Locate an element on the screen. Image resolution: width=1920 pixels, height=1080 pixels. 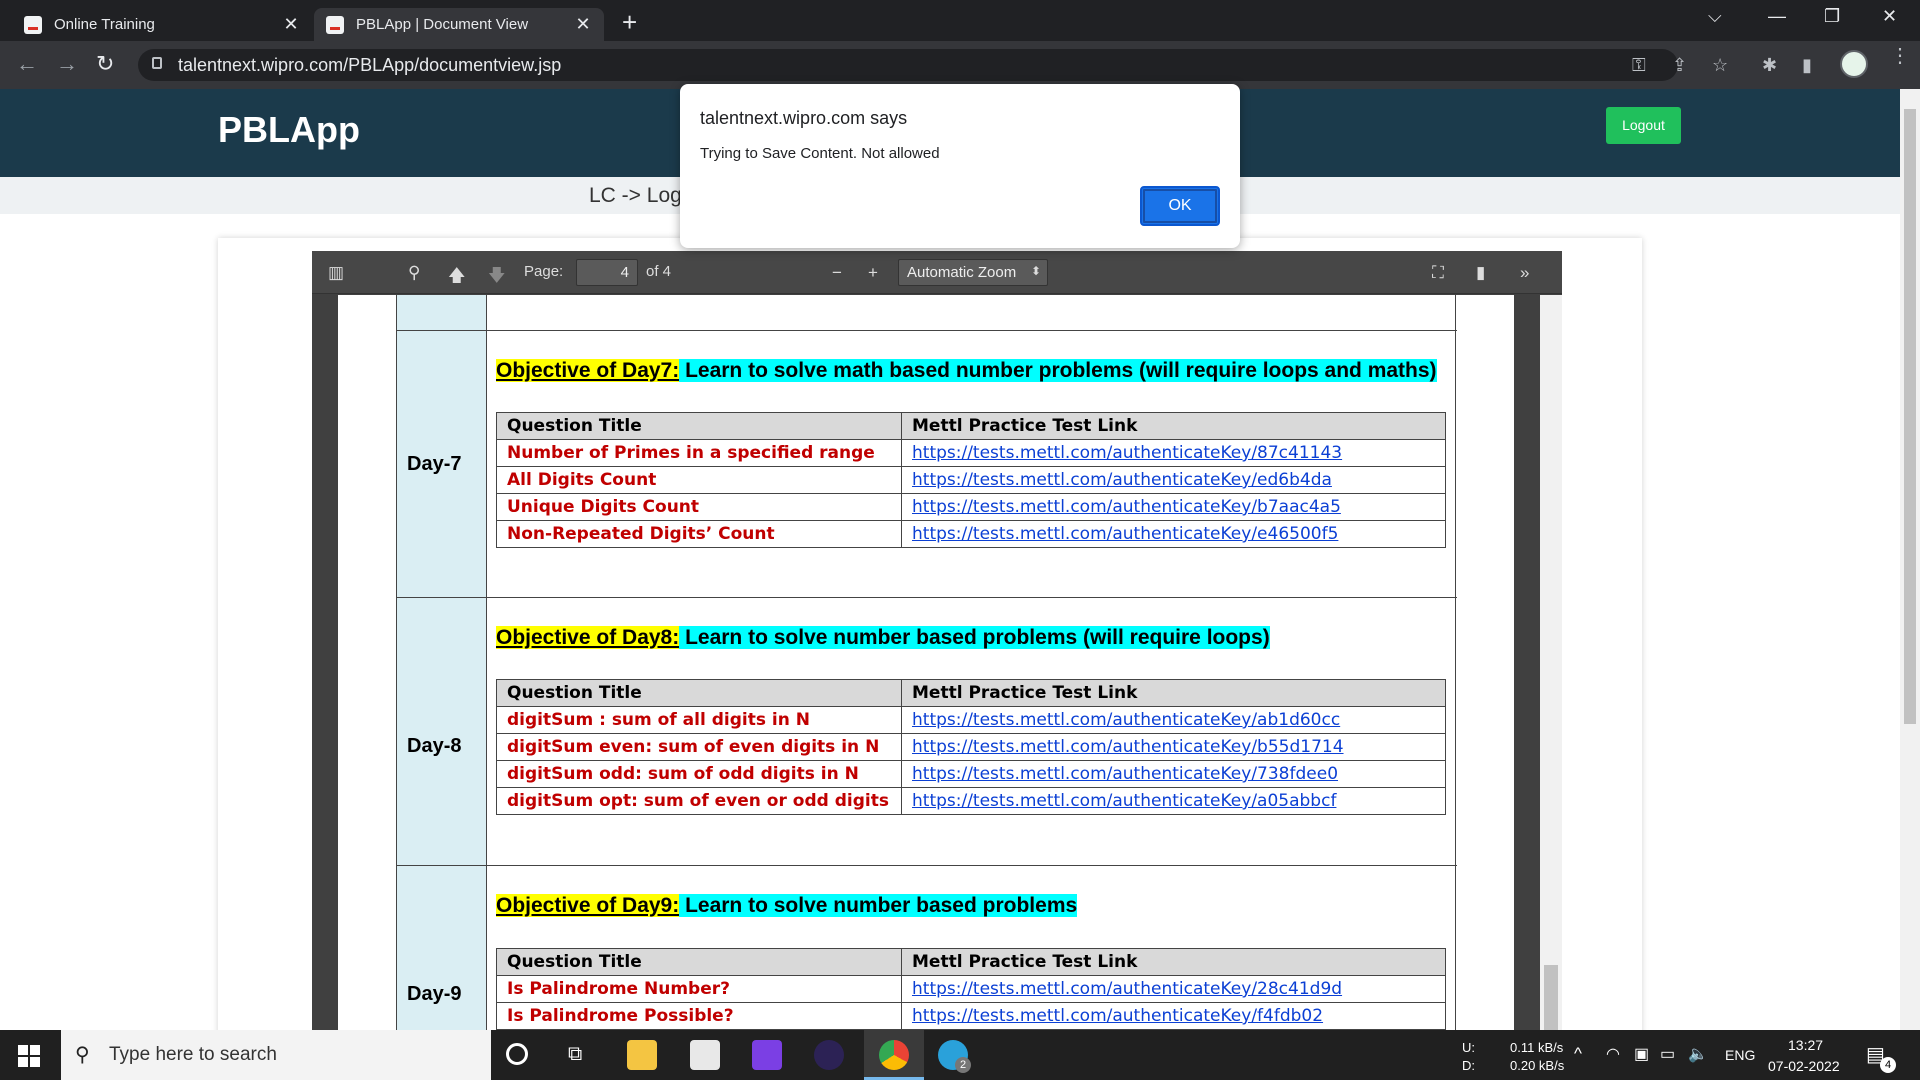
previous-page-icon: 🡅 is located at coordinates (456, 277).